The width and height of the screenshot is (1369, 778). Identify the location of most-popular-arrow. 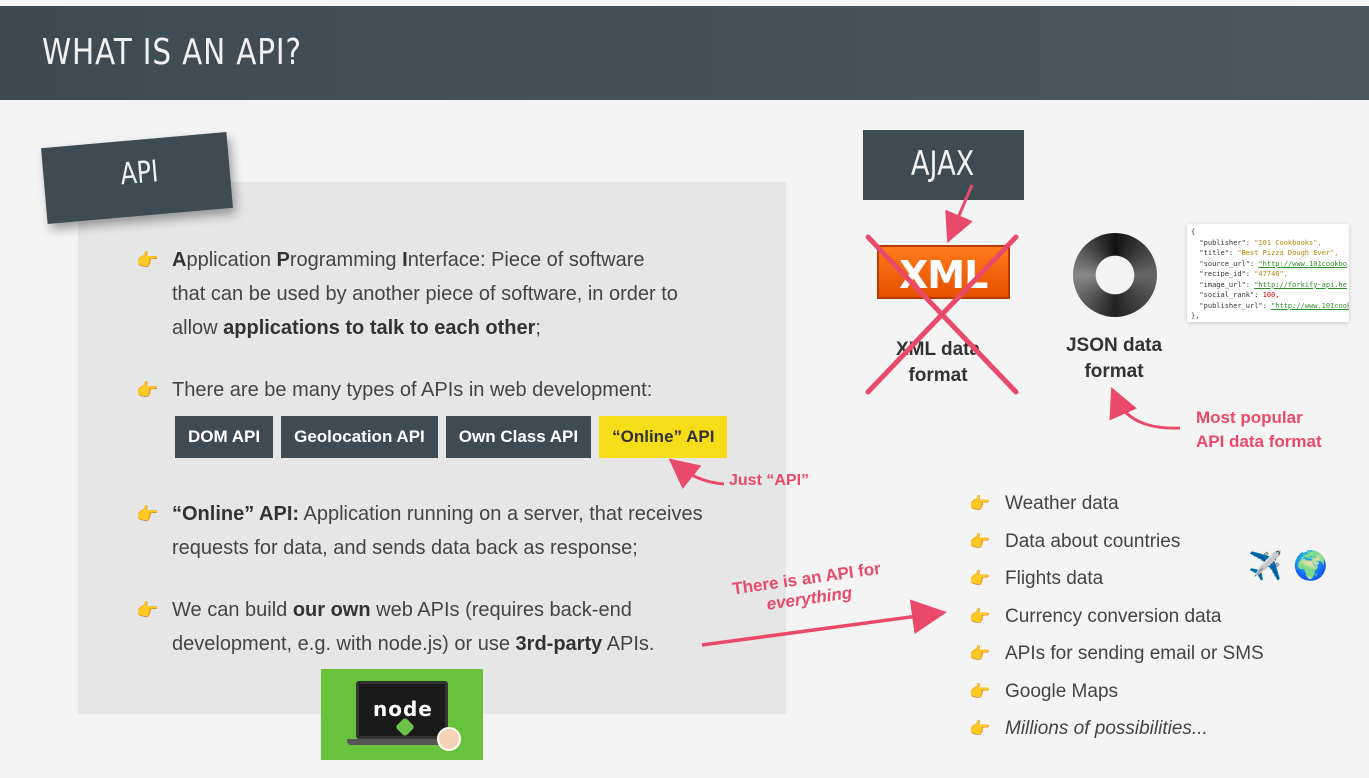
(1145, 408).